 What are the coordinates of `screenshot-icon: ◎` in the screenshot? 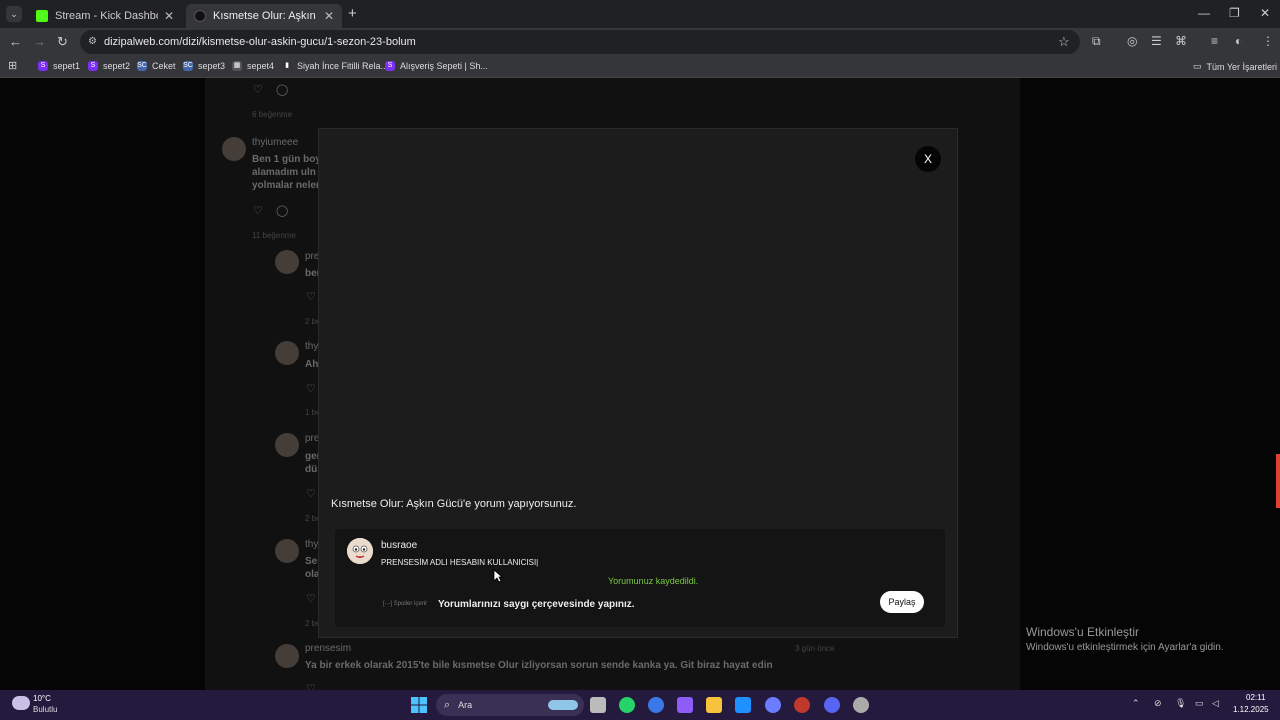 It's located at (1132, 41).